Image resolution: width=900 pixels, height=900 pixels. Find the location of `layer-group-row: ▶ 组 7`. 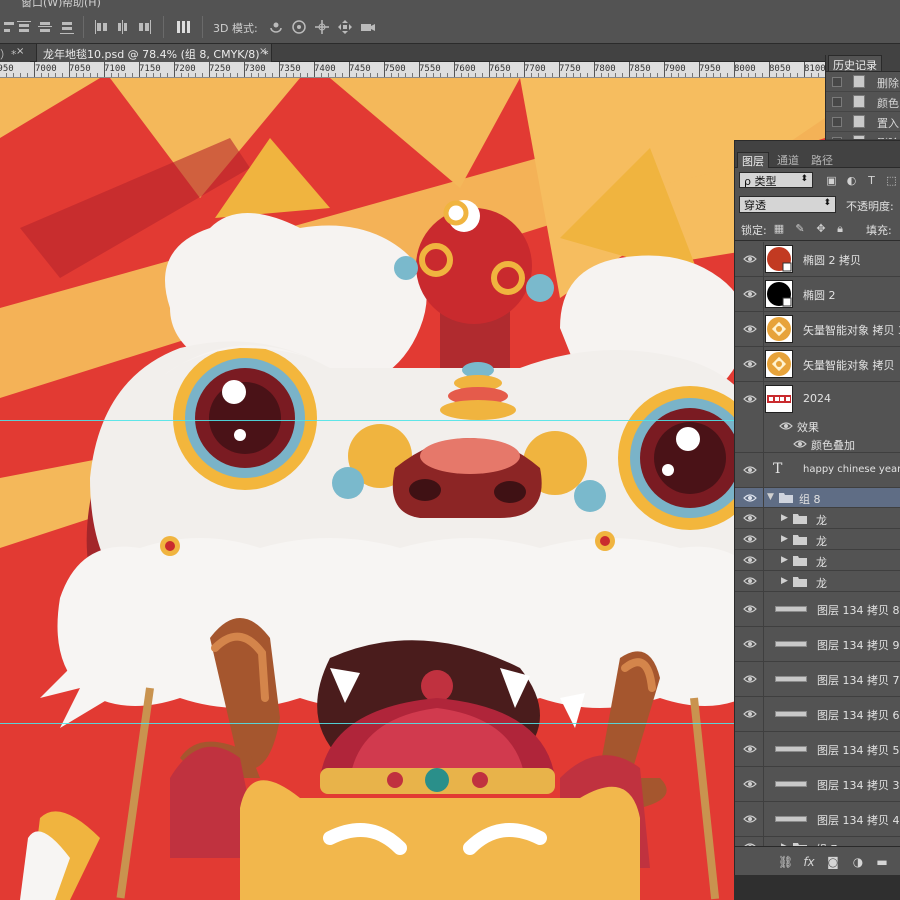

layer-group-row: ▶ 组 7 is located at coordinates (817, 841).